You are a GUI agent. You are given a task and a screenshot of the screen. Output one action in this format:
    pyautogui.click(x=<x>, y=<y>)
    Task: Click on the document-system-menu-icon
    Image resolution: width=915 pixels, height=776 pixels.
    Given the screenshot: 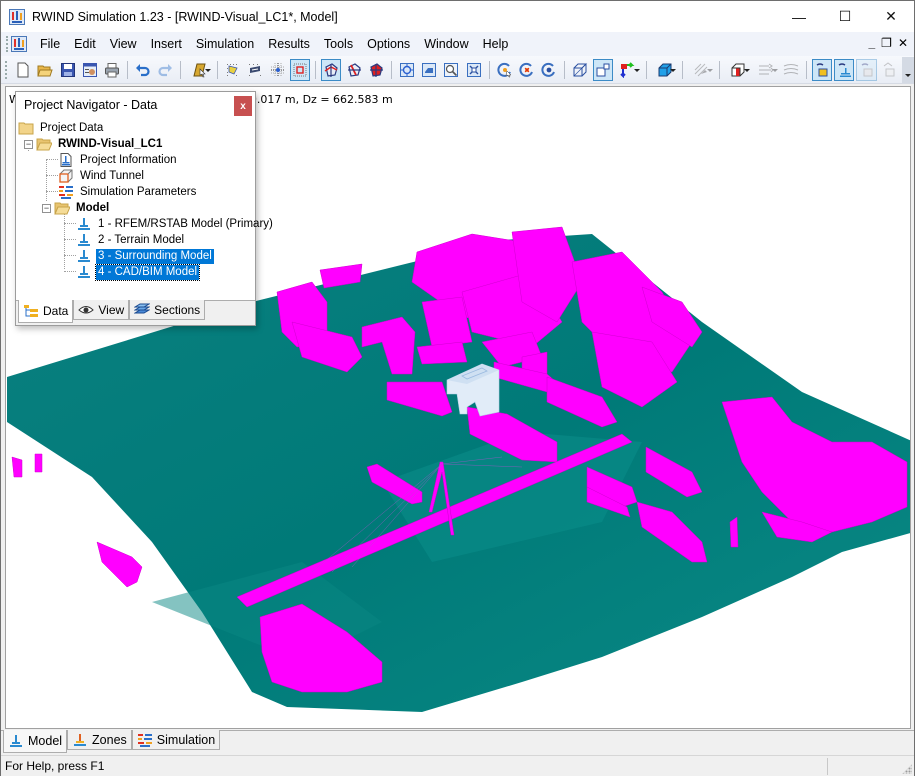 What is the action you would take?
    pyautogui.click(x=19, y=44)
    